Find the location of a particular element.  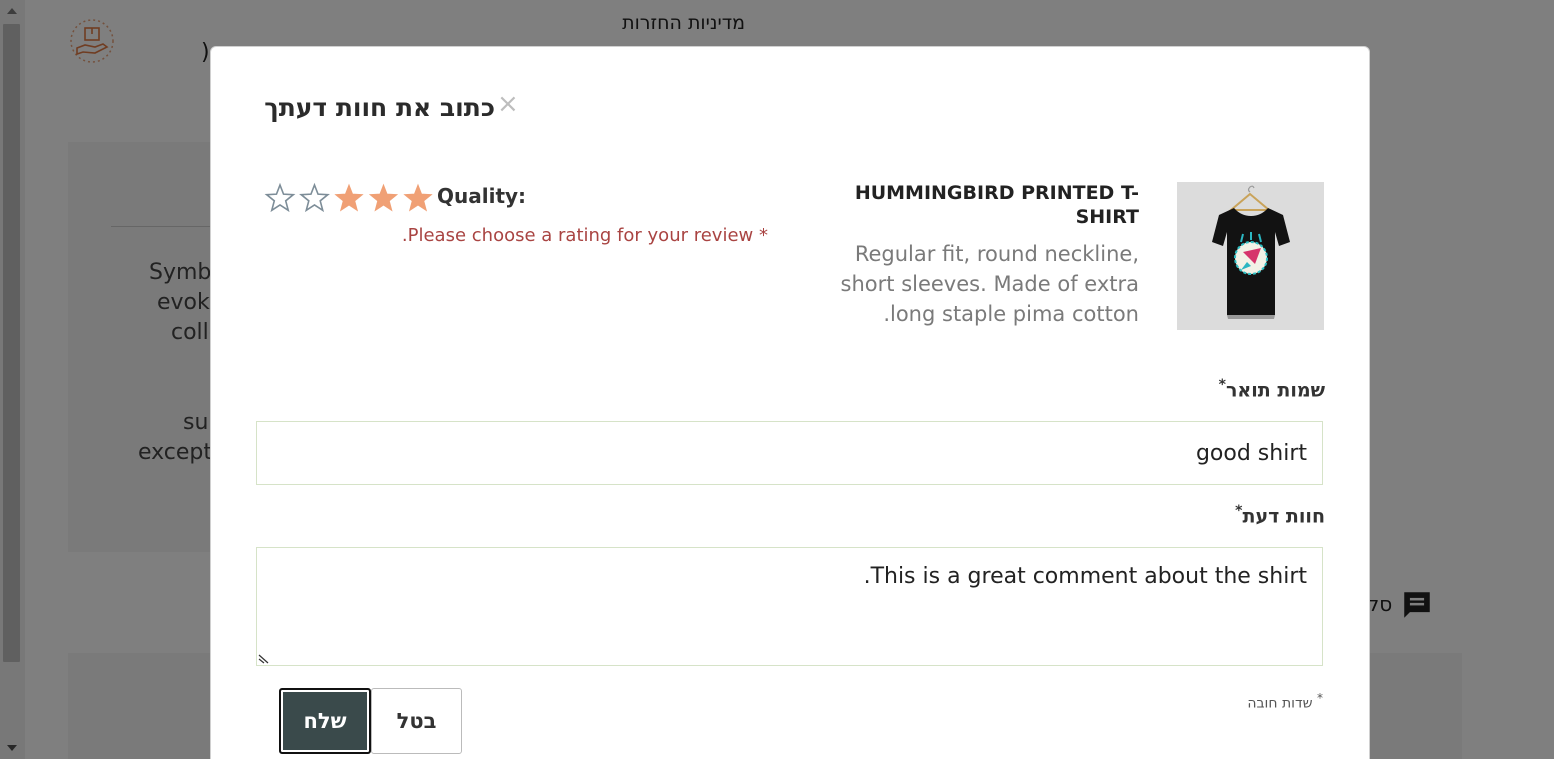

resize-grip-icon is located at coordinates (264, 658).